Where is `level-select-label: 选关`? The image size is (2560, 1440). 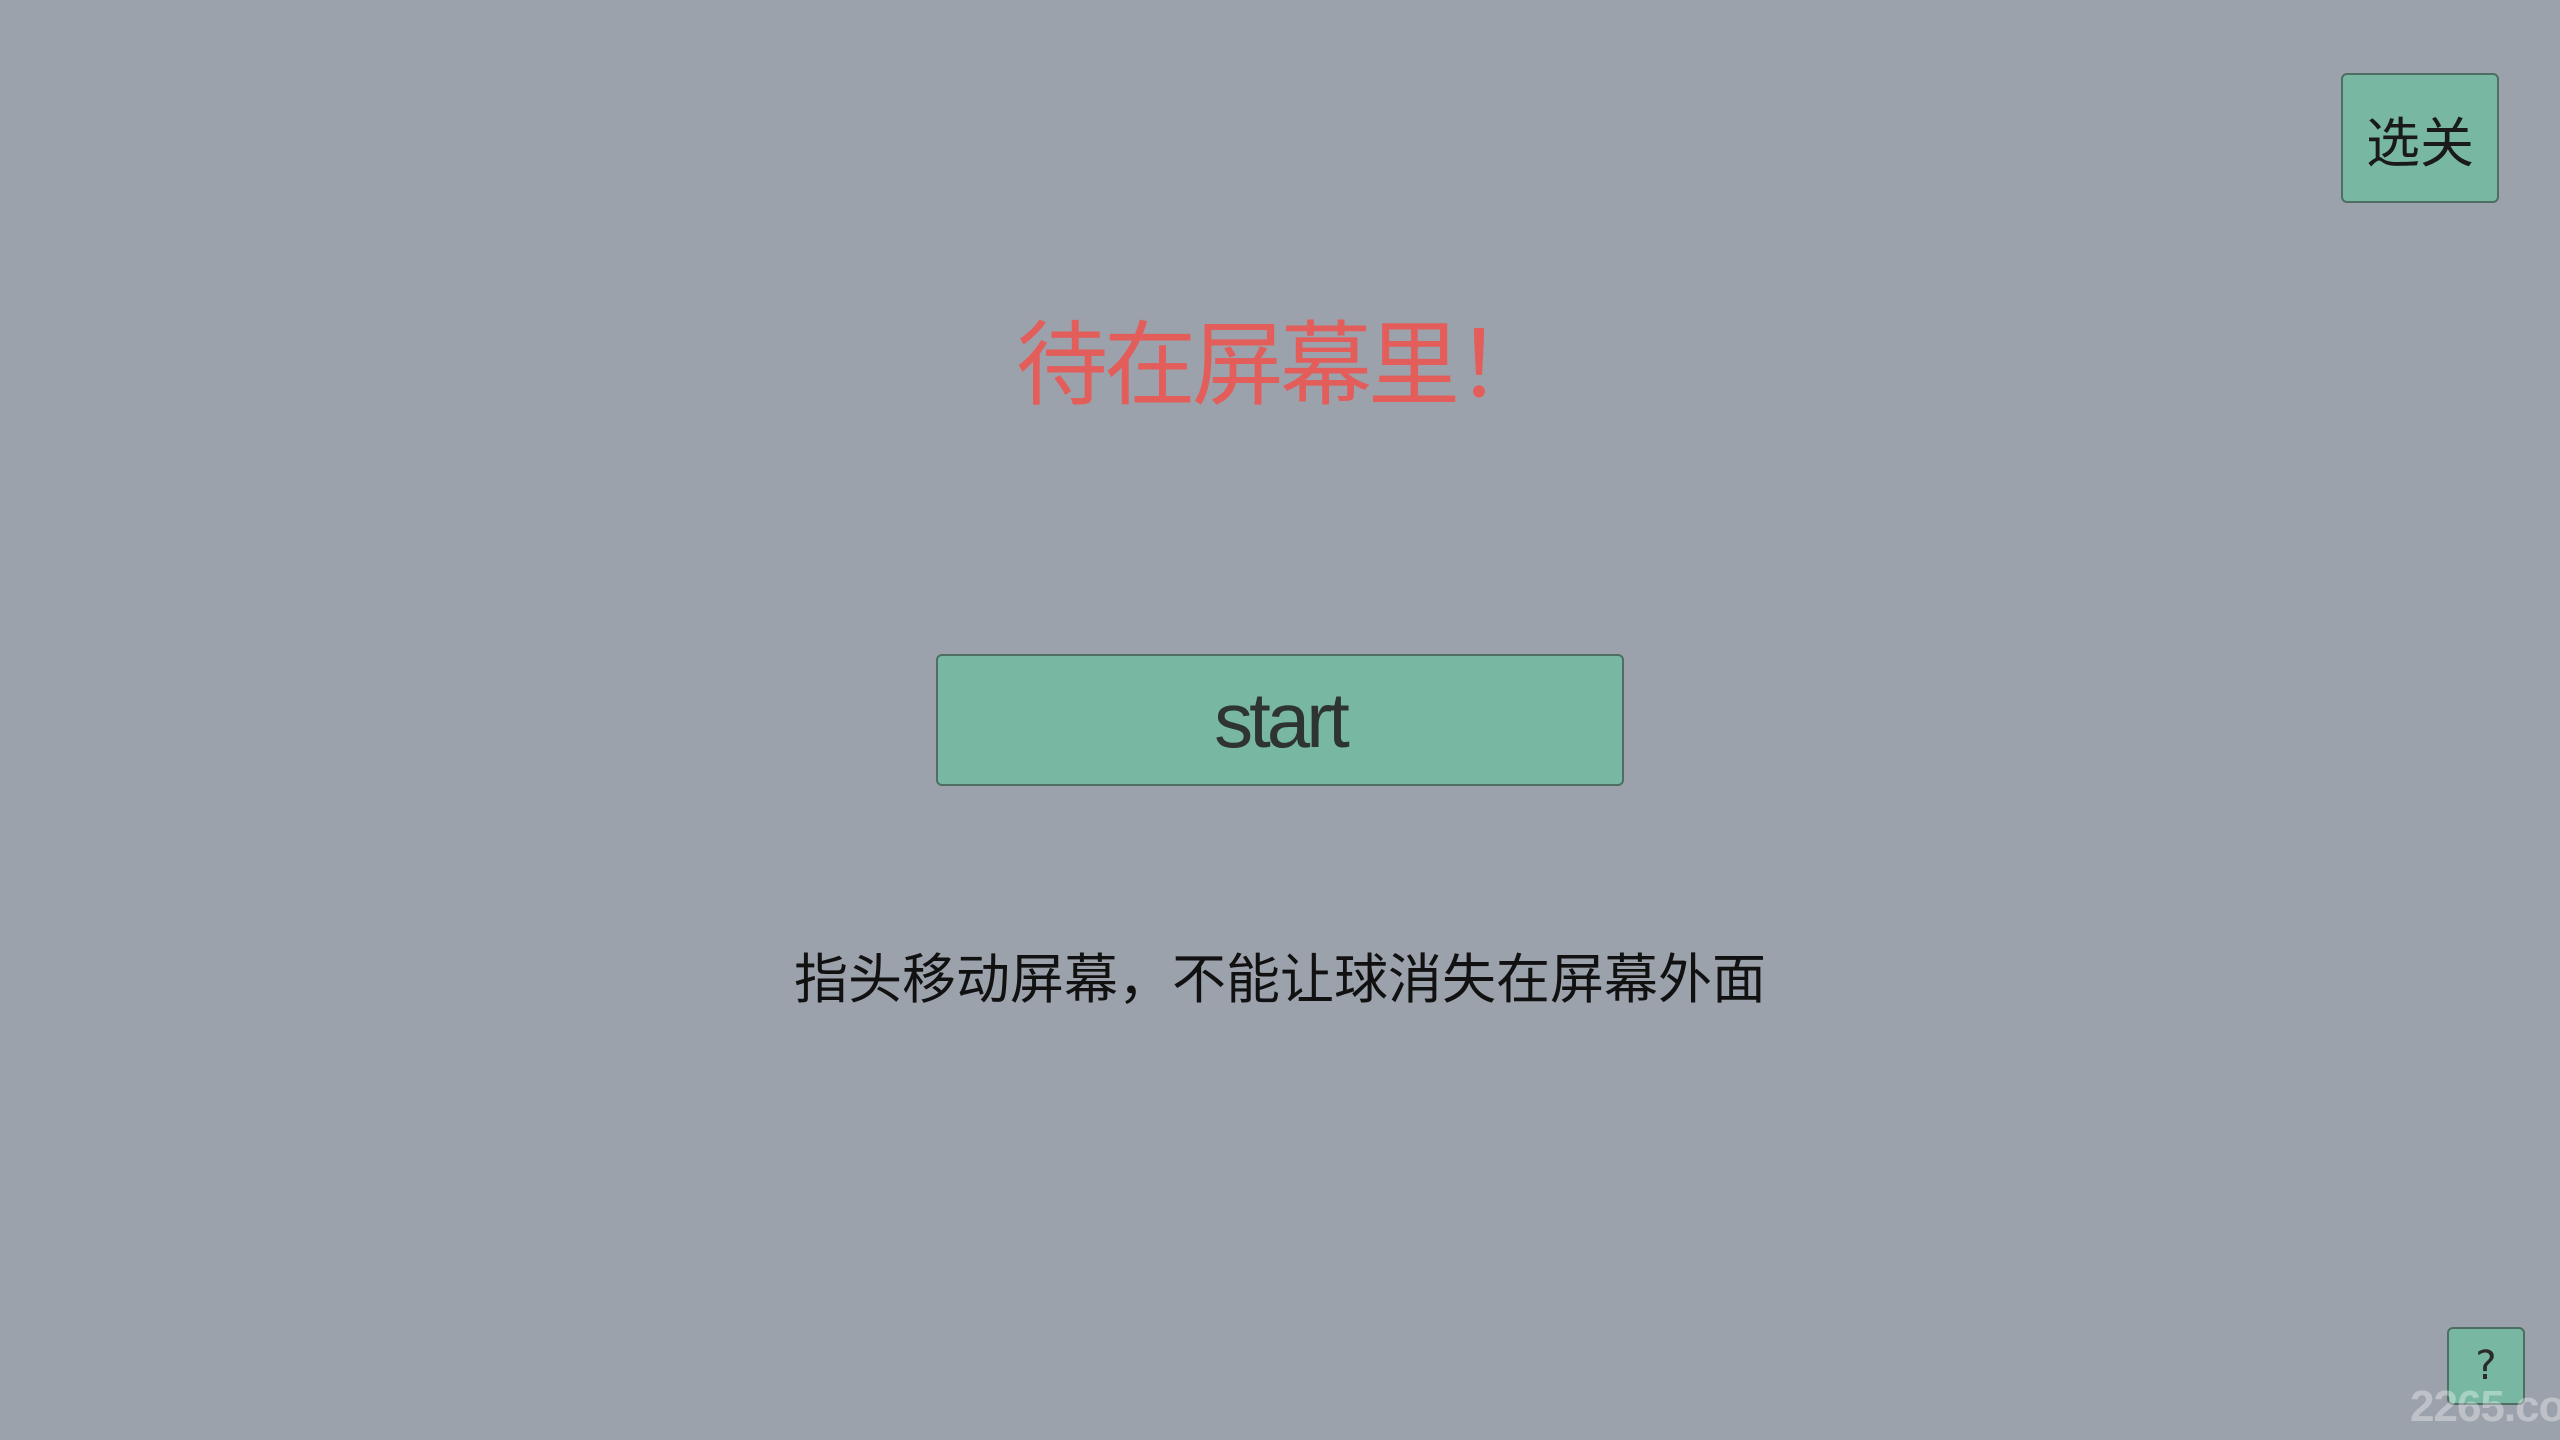
level-select-label: 选关 is located at coordinates (2420, 143).